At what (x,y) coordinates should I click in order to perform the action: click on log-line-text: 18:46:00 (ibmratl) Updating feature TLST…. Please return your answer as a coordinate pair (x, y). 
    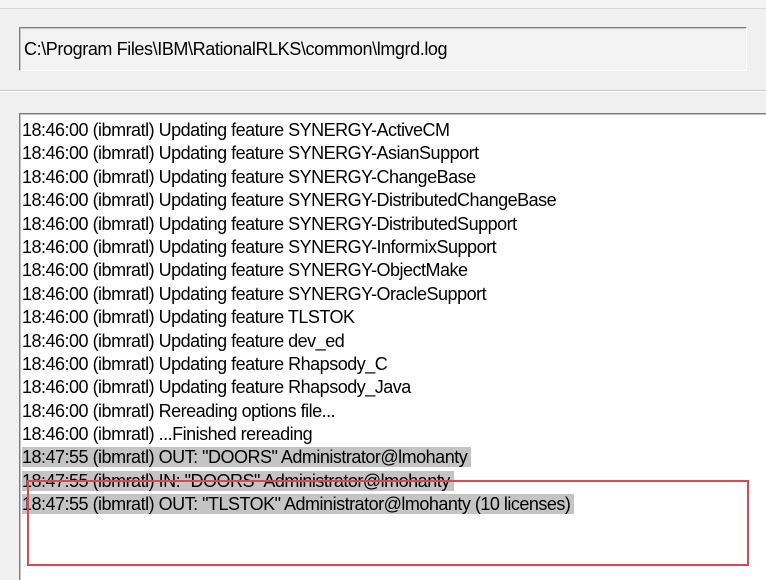
    Looking at the image, I should click on (188, 317).